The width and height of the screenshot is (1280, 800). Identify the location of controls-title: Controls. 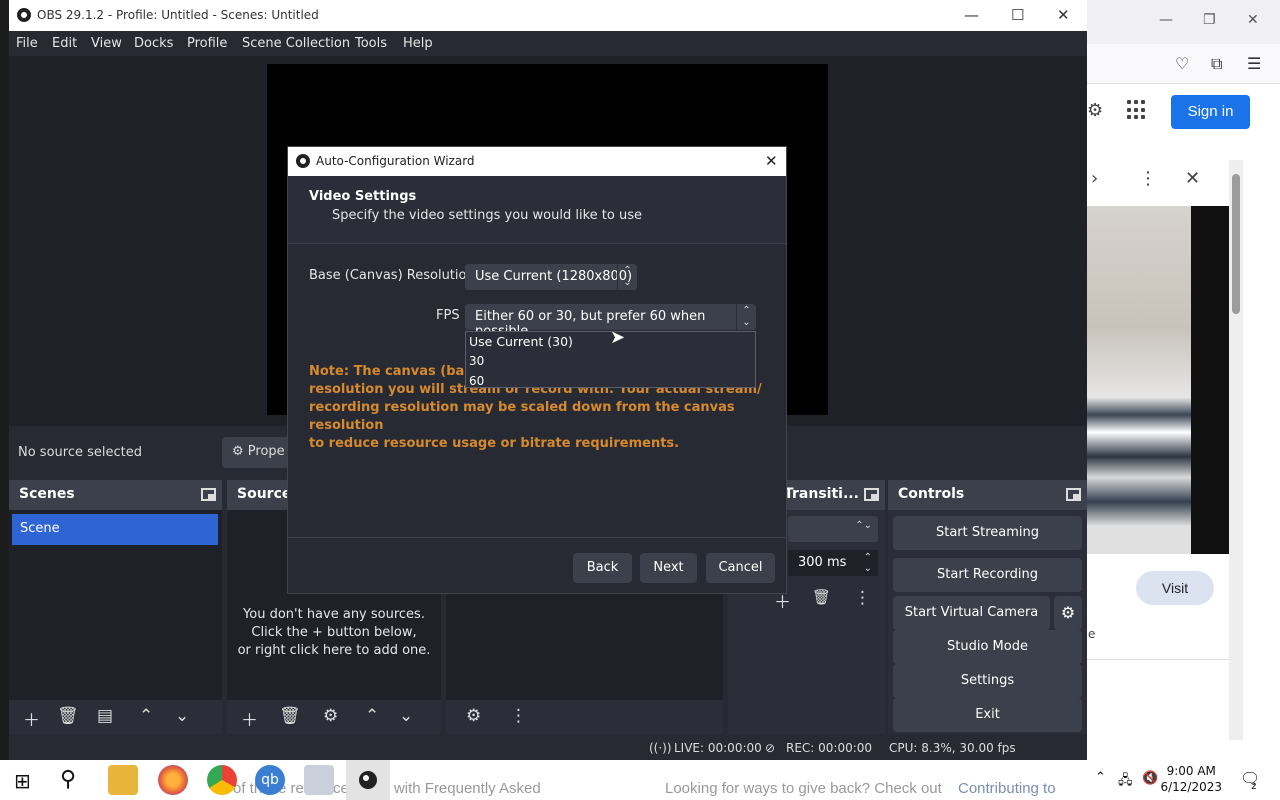
(931, 494).